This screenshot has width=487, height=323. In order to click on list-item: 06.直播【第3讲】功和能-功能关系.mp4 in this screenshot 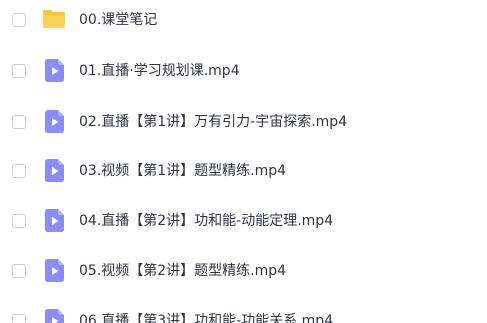, I will do `click(243, 314)`.